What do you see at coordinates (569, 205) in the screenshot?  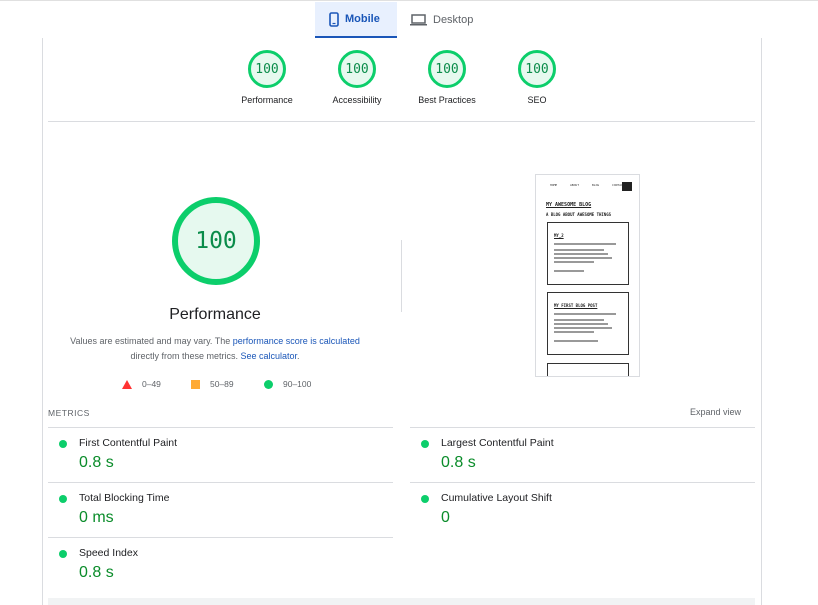 I see `thumb-site-title: MY AWESOME BLOG` at bounding box center [569, 205].